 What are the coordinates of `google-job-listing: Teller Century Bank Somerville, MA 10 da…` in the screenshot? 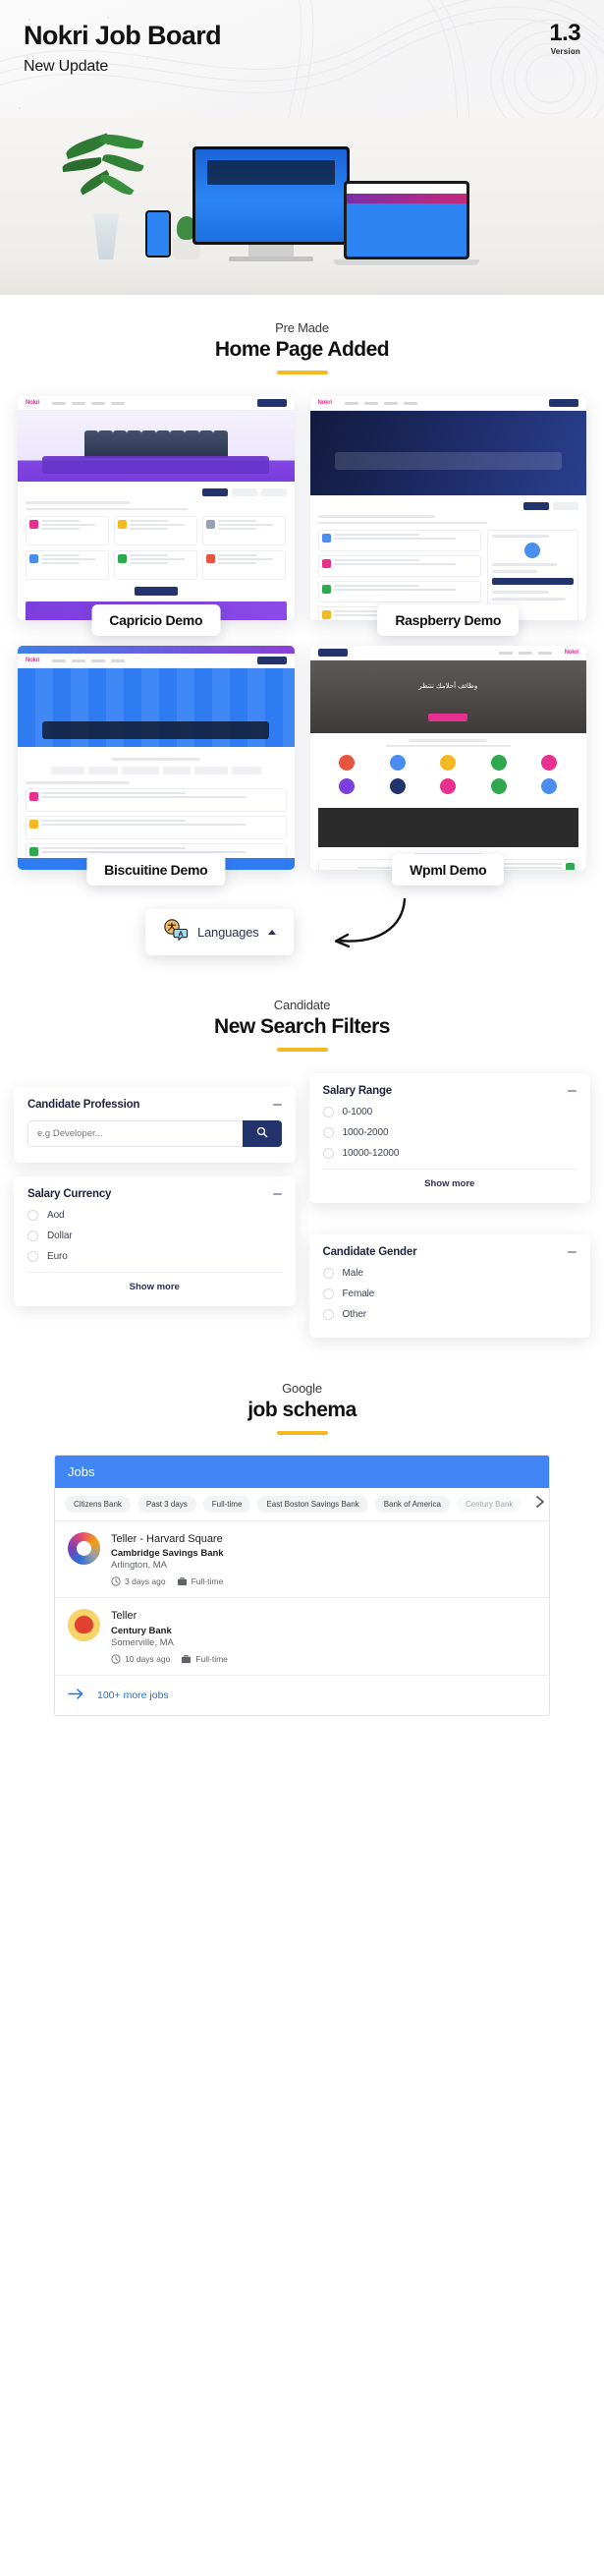 It's located at (302, 1637).